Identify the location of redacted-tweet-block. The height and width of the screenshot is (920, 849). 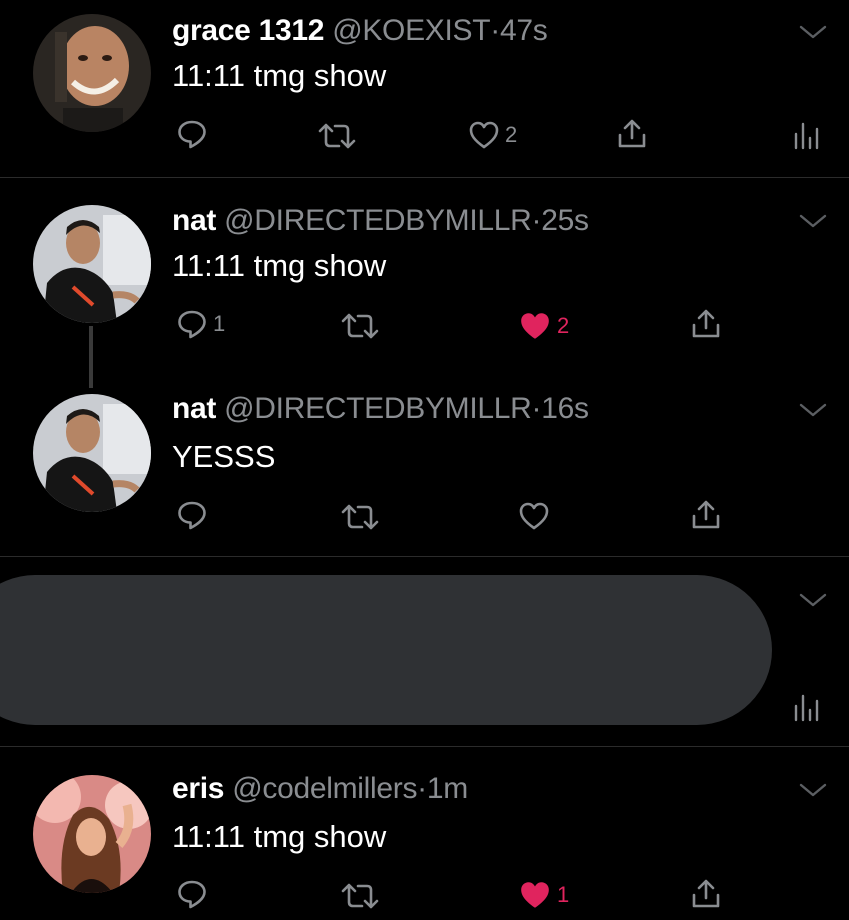
(386, 650).